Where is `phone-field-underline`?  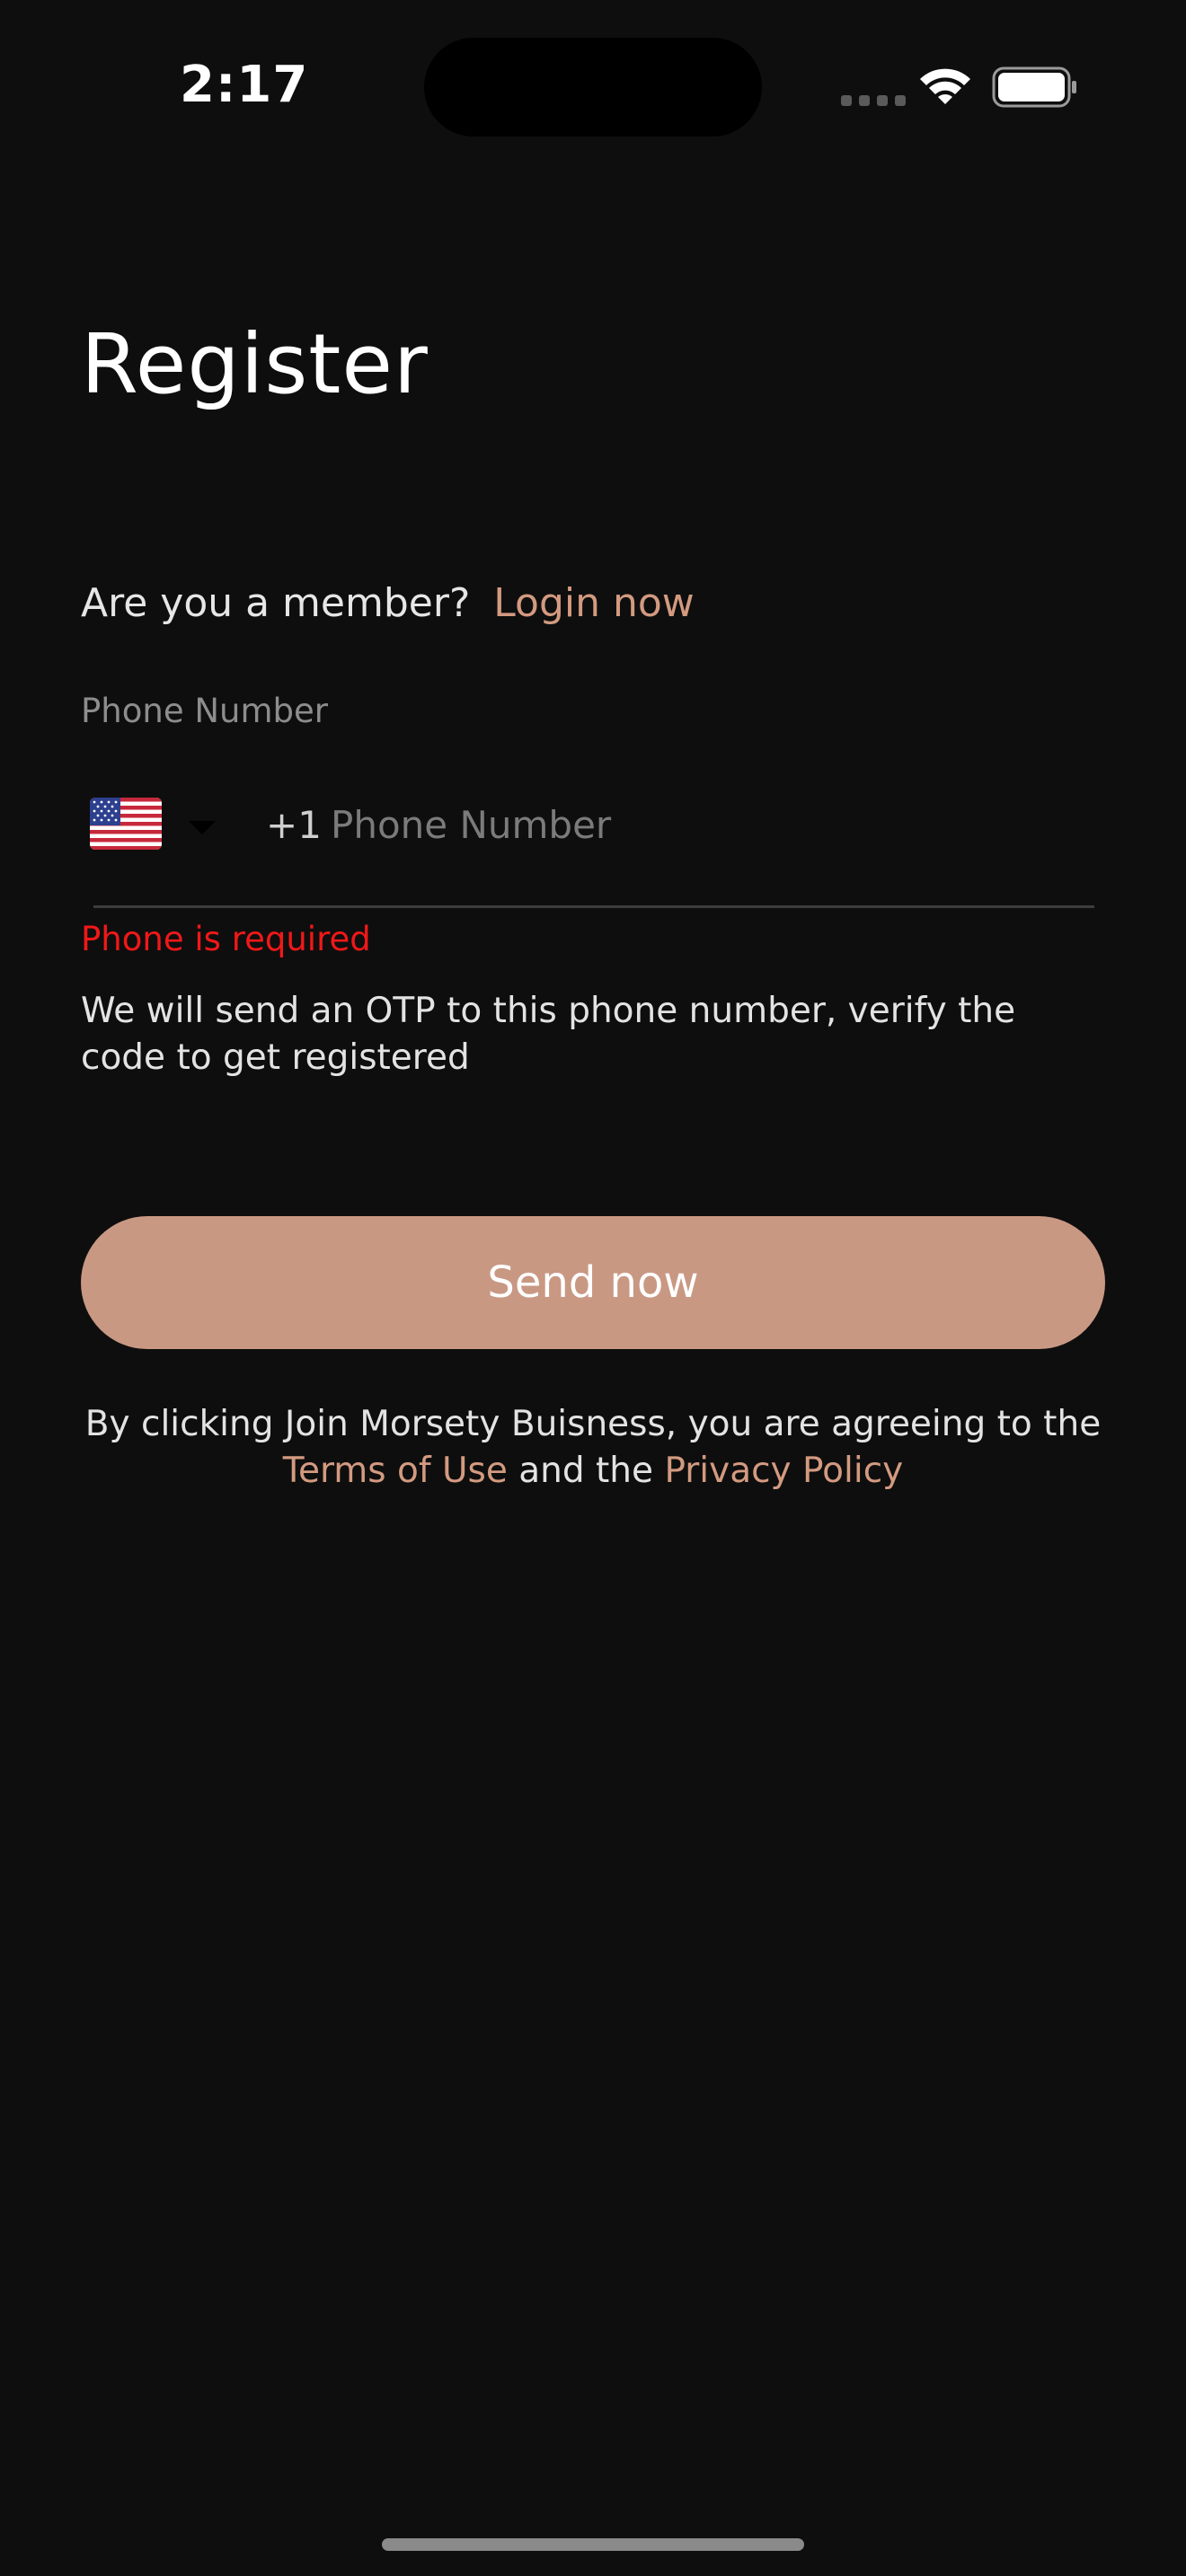 phone-field-underline is located at coordinates (593, 906).